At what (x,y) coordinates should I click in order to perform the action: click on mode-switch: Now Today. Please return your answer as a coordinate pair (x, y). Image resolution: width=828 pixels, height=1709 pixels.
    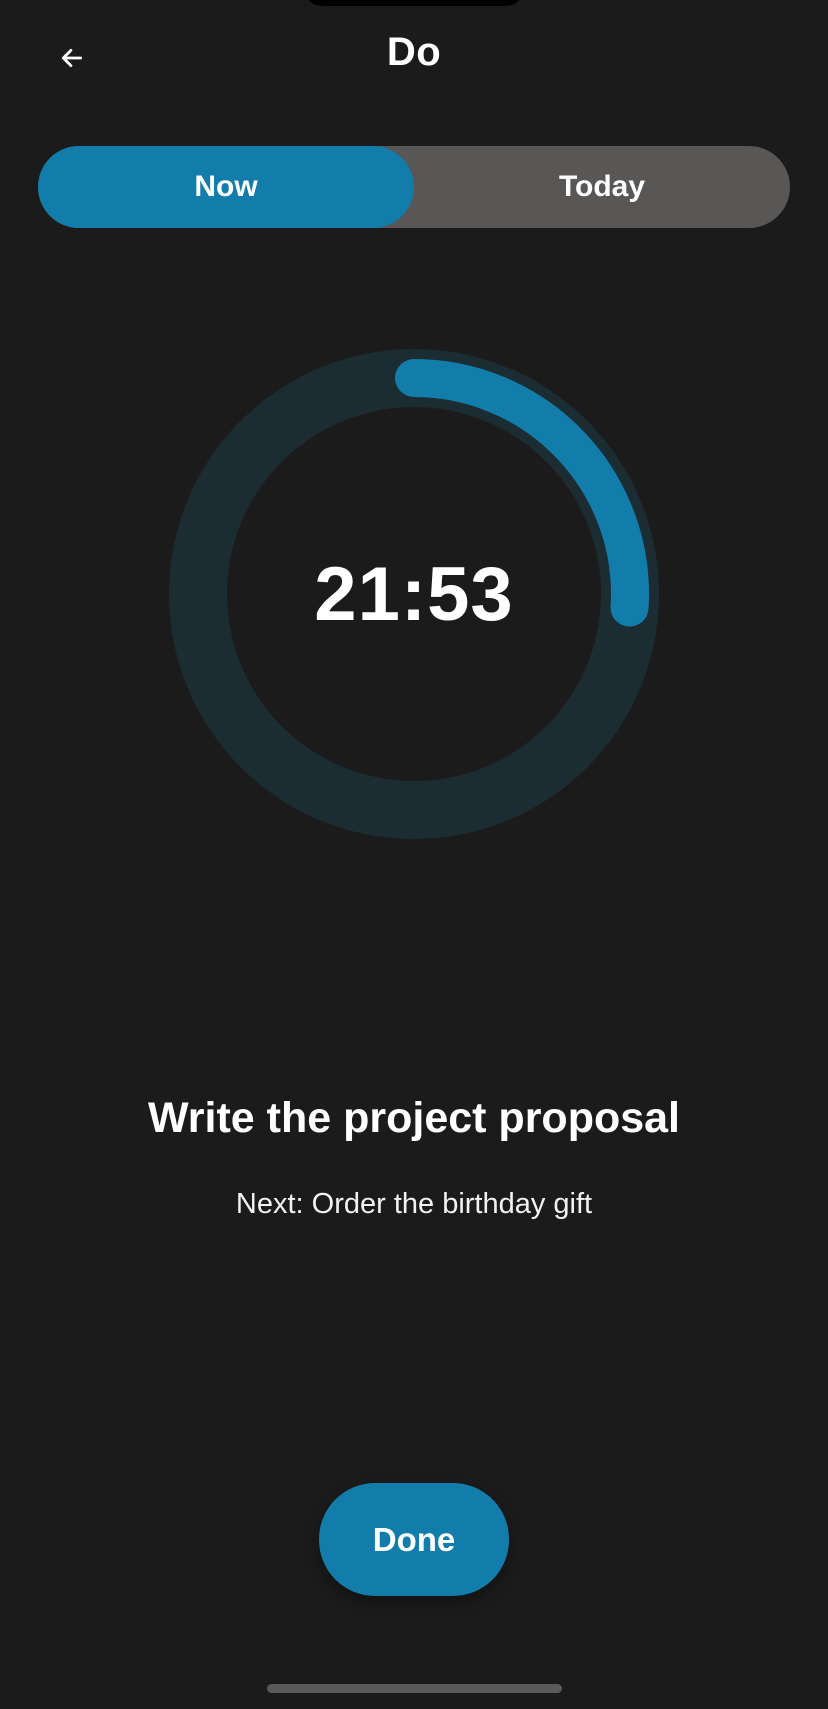
    Looking at the image, I should click on (414, 187).